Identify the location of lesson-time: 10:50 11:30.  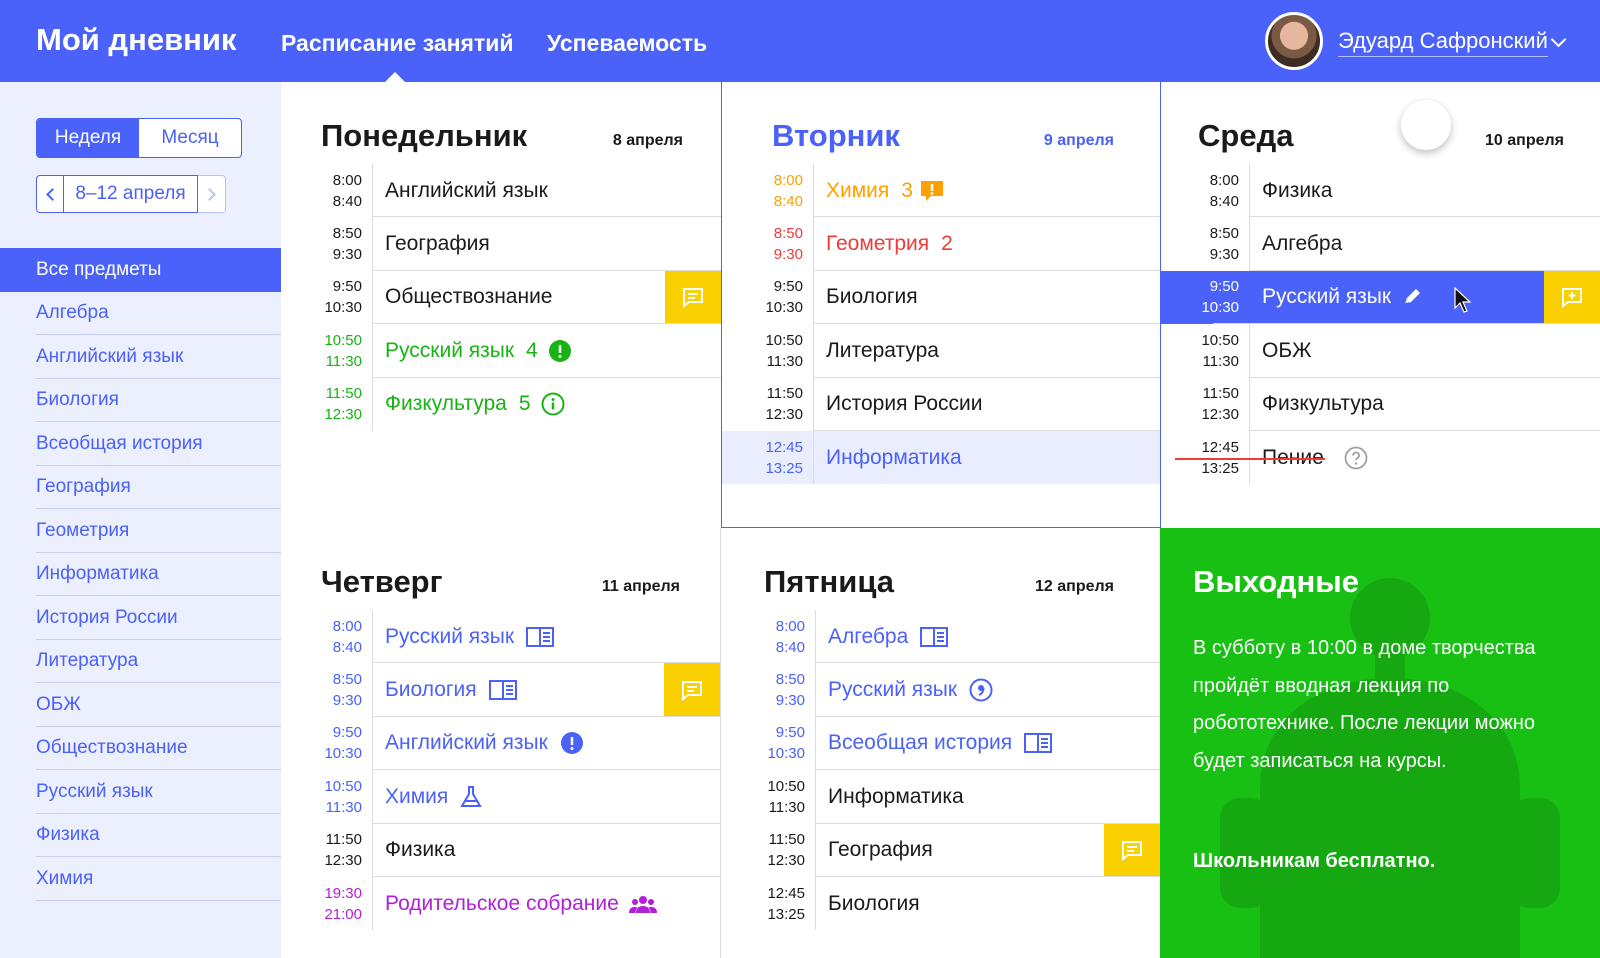
(788, 351).